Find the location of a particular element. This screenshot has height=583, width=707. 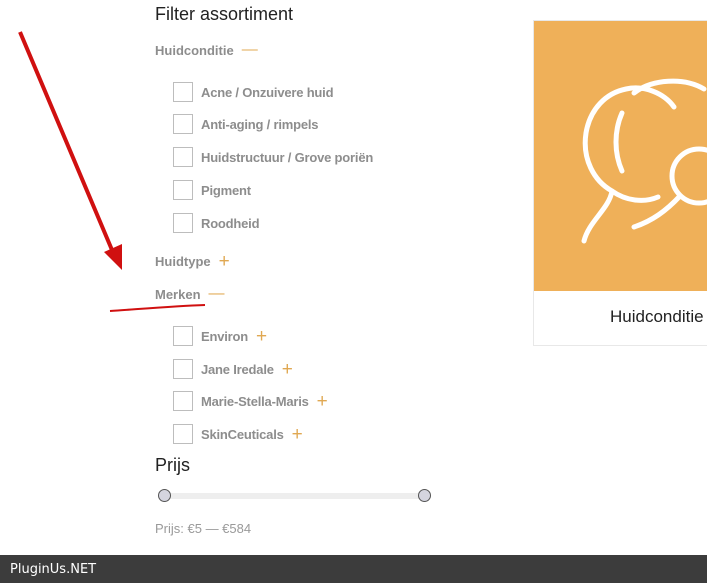

footer-bar: PluginUs.NET is located at coordinates (353, 569).